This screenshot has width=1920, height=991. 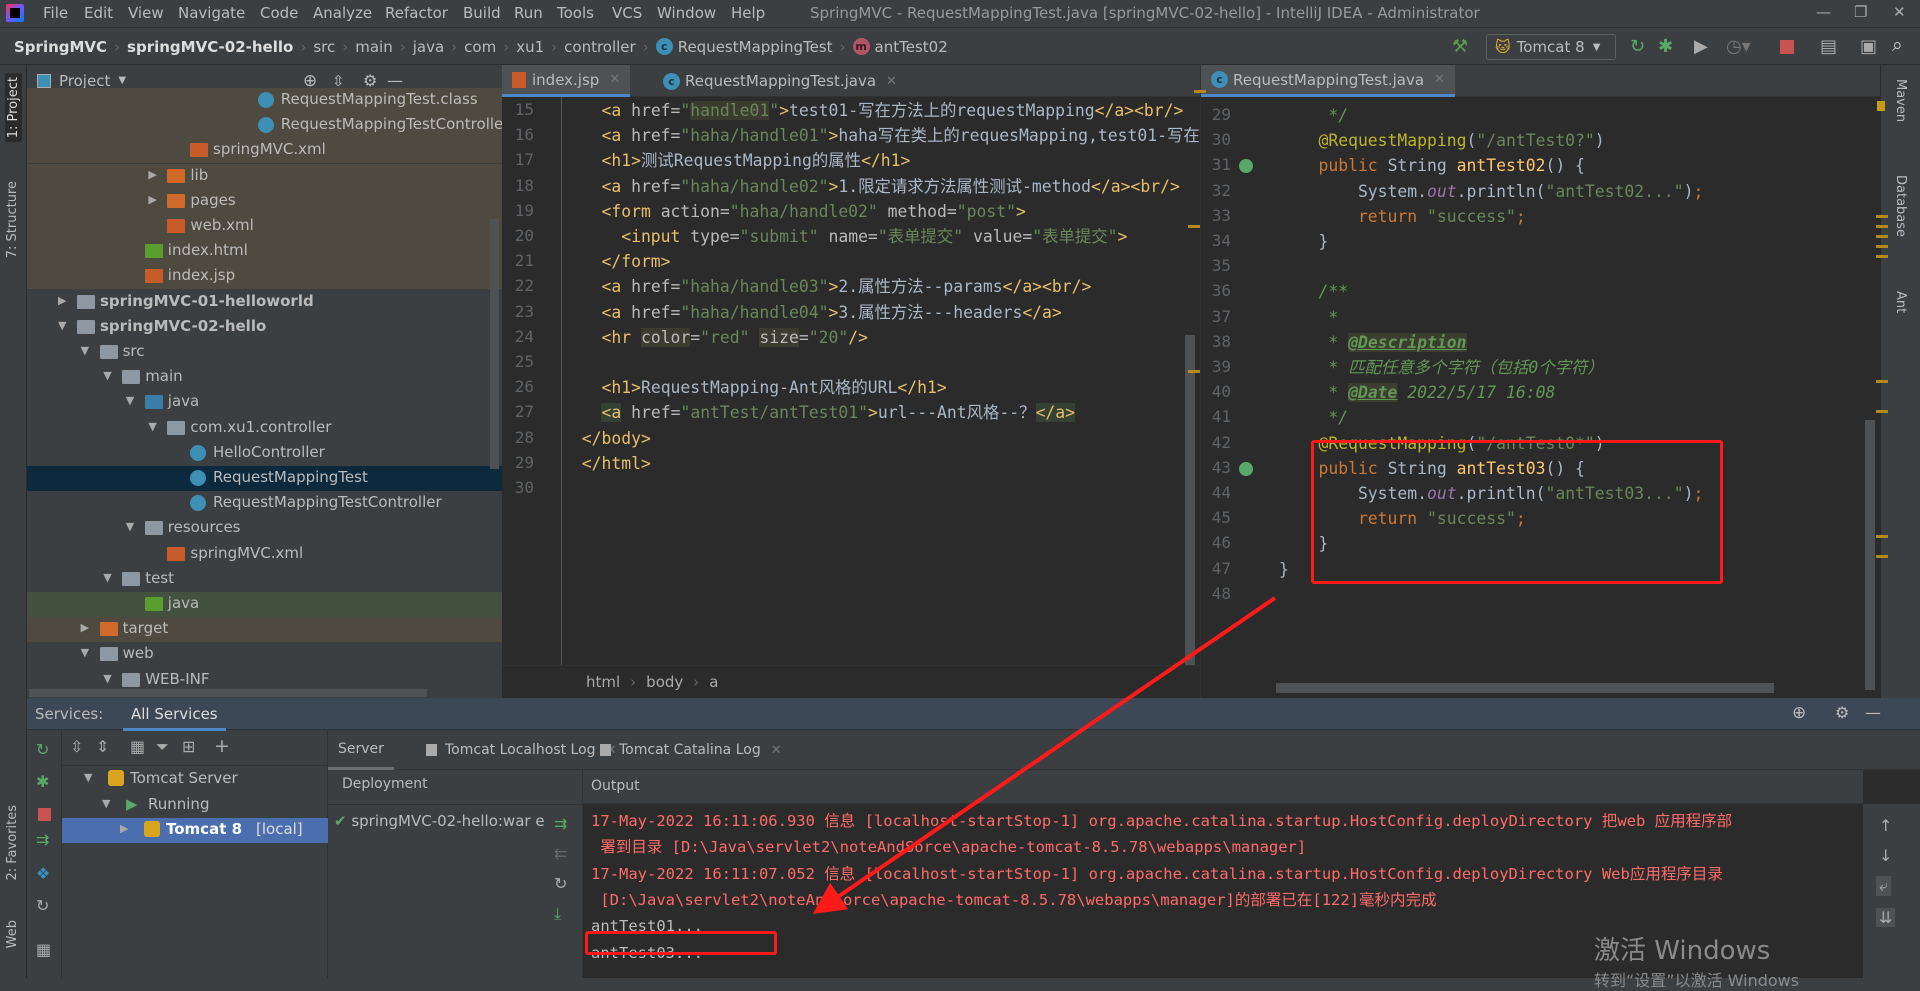 I want to click on arrow-line, so click(x=1044, y=755).